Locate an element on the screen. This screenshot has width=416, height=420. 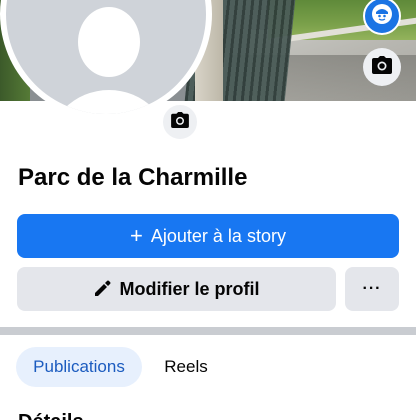
tab-publications-label: Publications is located at coordinates (79, 366).